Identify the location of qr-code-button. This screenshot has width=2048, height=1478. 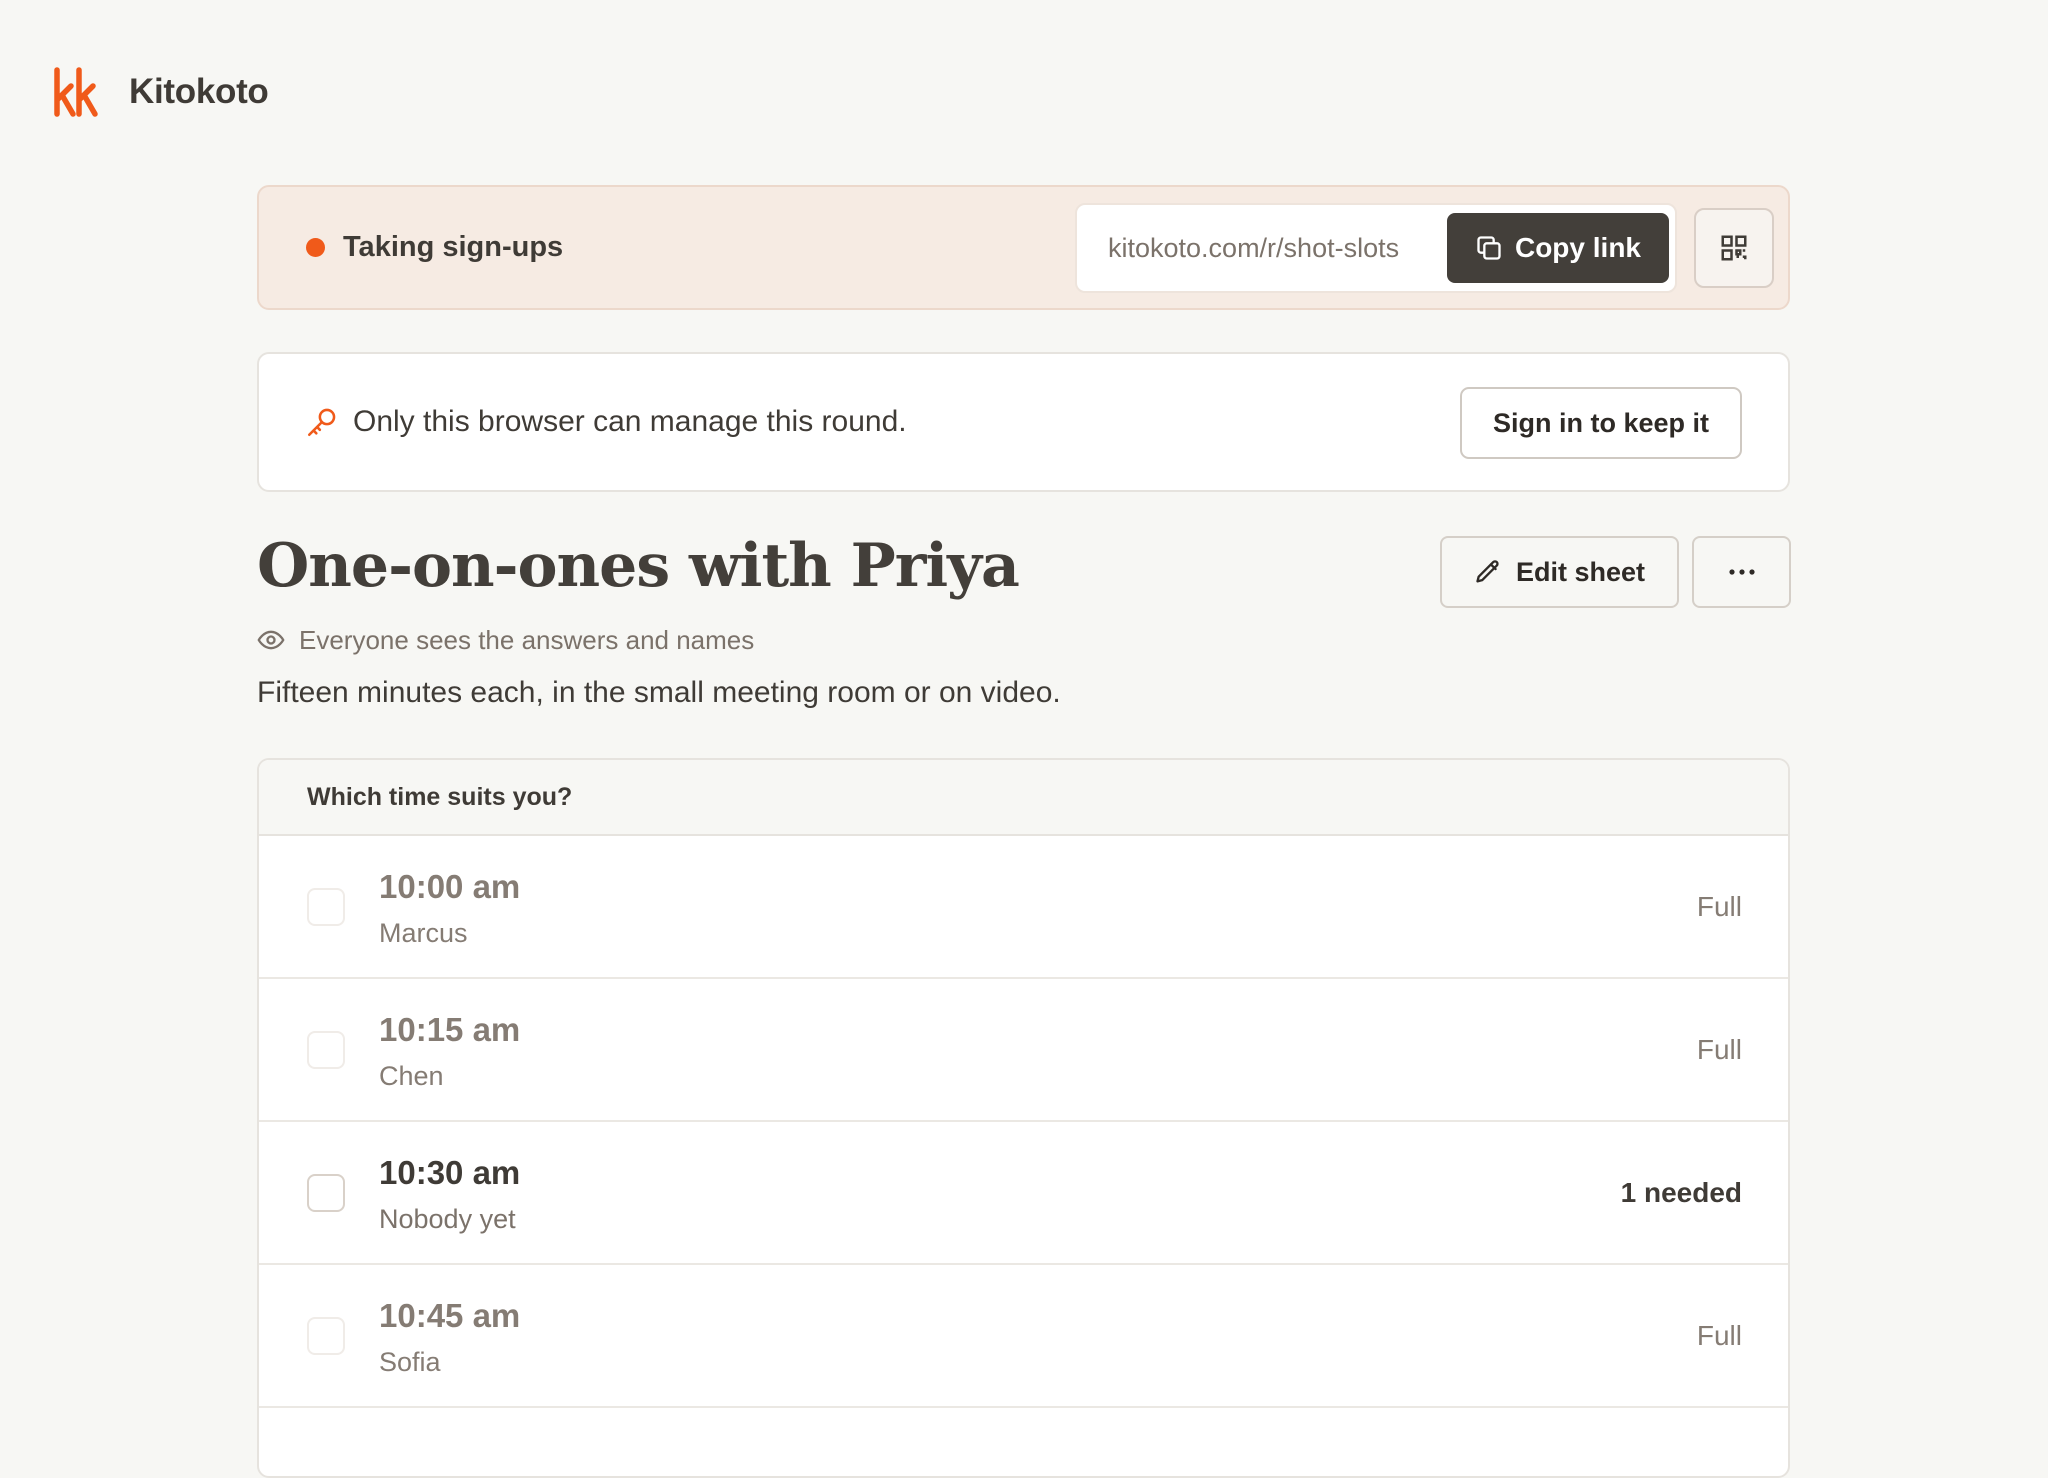
(1734, 248).